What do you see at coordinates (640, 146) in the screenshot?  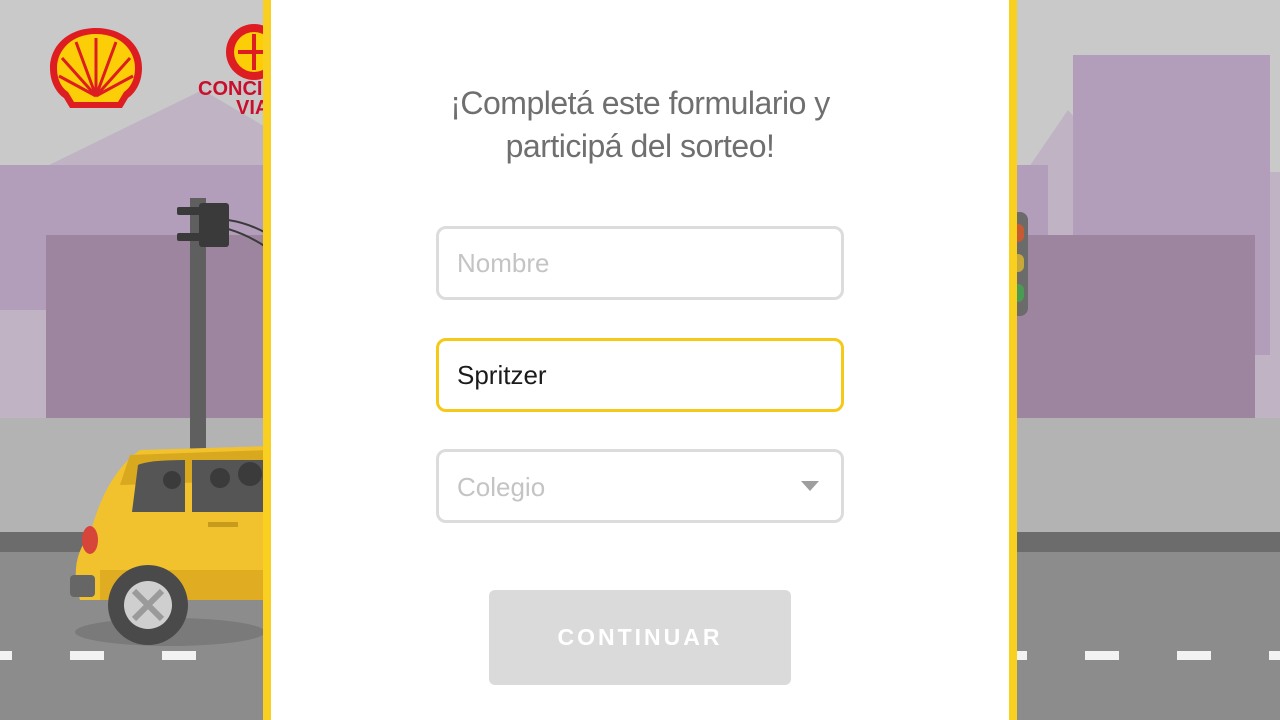 I see `form-title-line2: participá del sorteo!` at bounding box center [640, 146].